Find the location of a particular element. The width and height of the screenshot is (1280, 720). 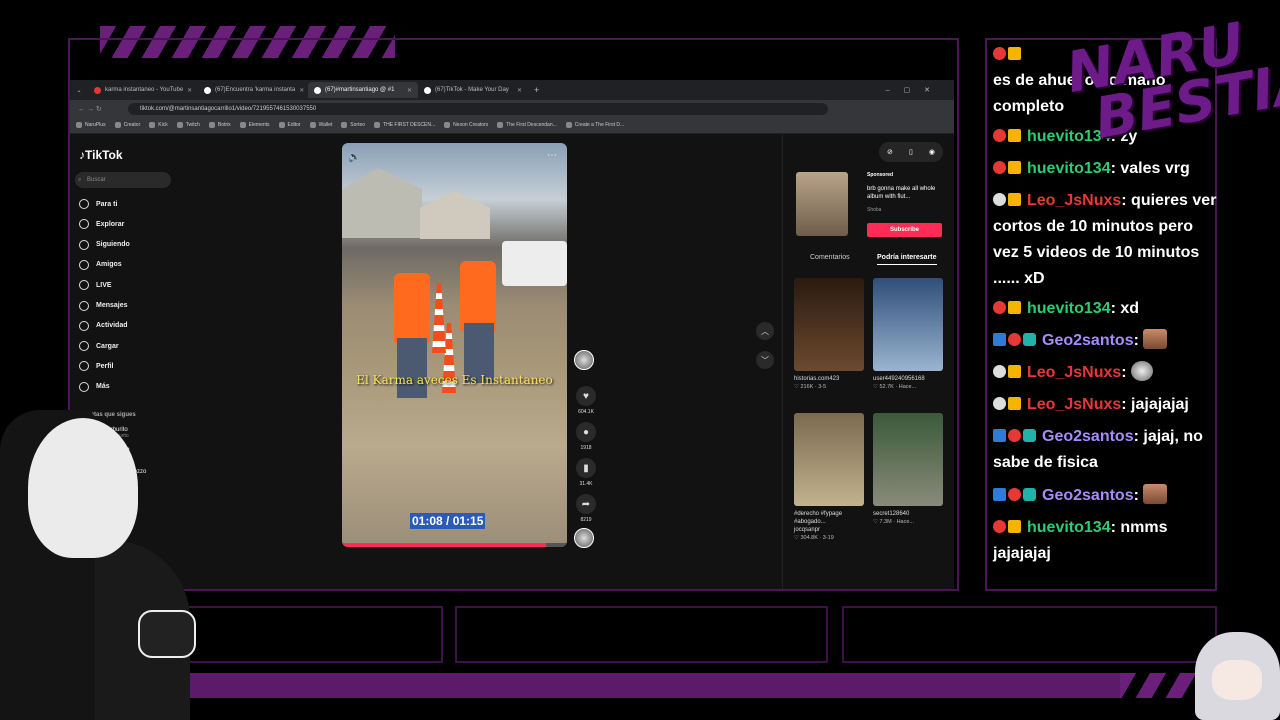

channel-logo: NARU BESTIA is located at coordinates (1170, 81).